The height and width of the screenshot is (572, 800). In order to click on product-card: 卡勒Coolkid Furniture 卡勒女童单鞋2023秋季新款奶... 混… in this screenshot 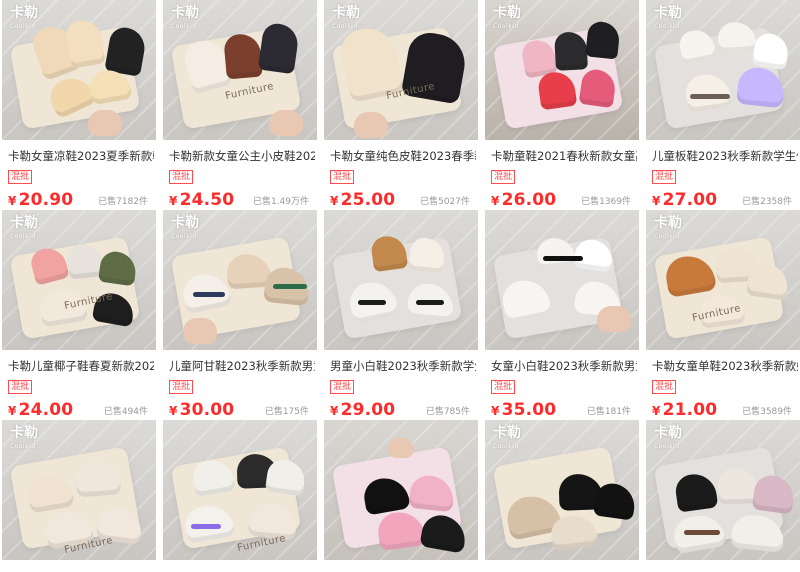, I will do `click(723, 315)`.